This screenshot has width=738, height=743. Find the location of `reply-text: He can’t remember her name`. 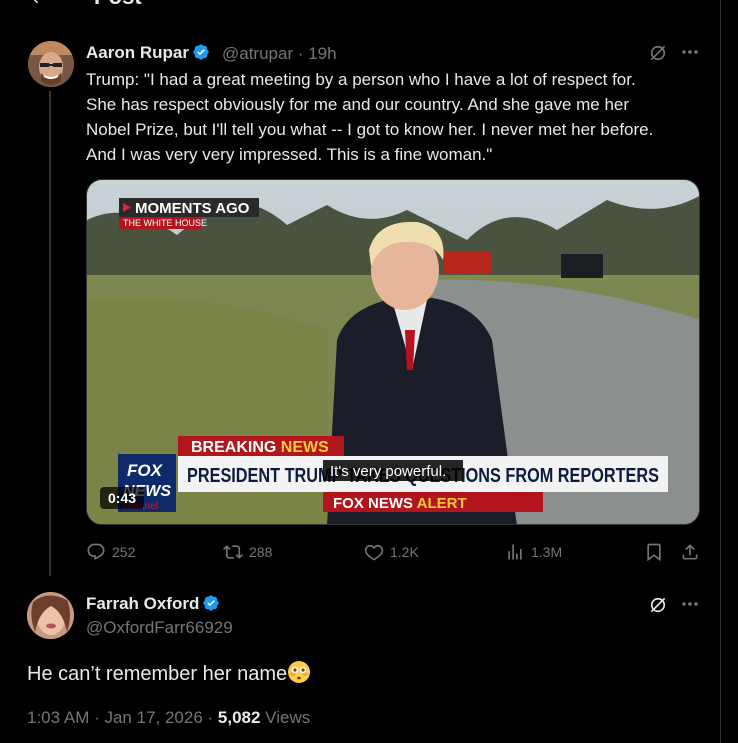

reply-text: He can’t remember her name is located at coordinates (169, 673).